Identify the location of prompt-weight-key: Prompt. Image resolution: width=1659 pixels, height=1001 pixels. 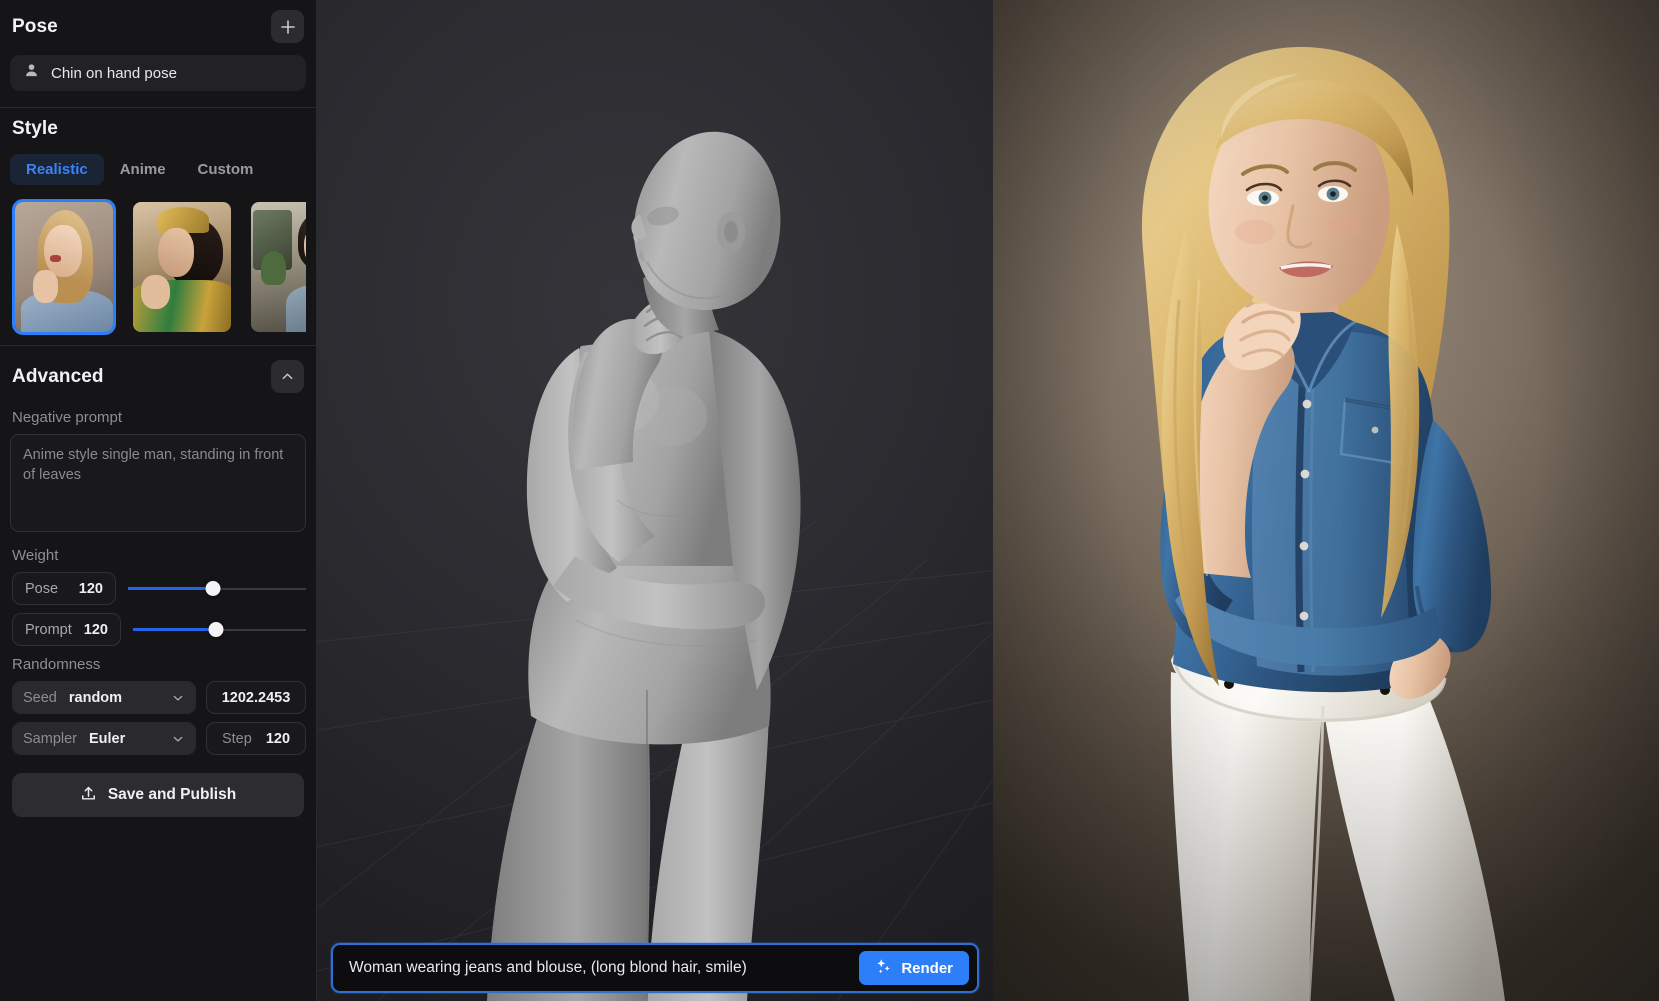
(48, 629).